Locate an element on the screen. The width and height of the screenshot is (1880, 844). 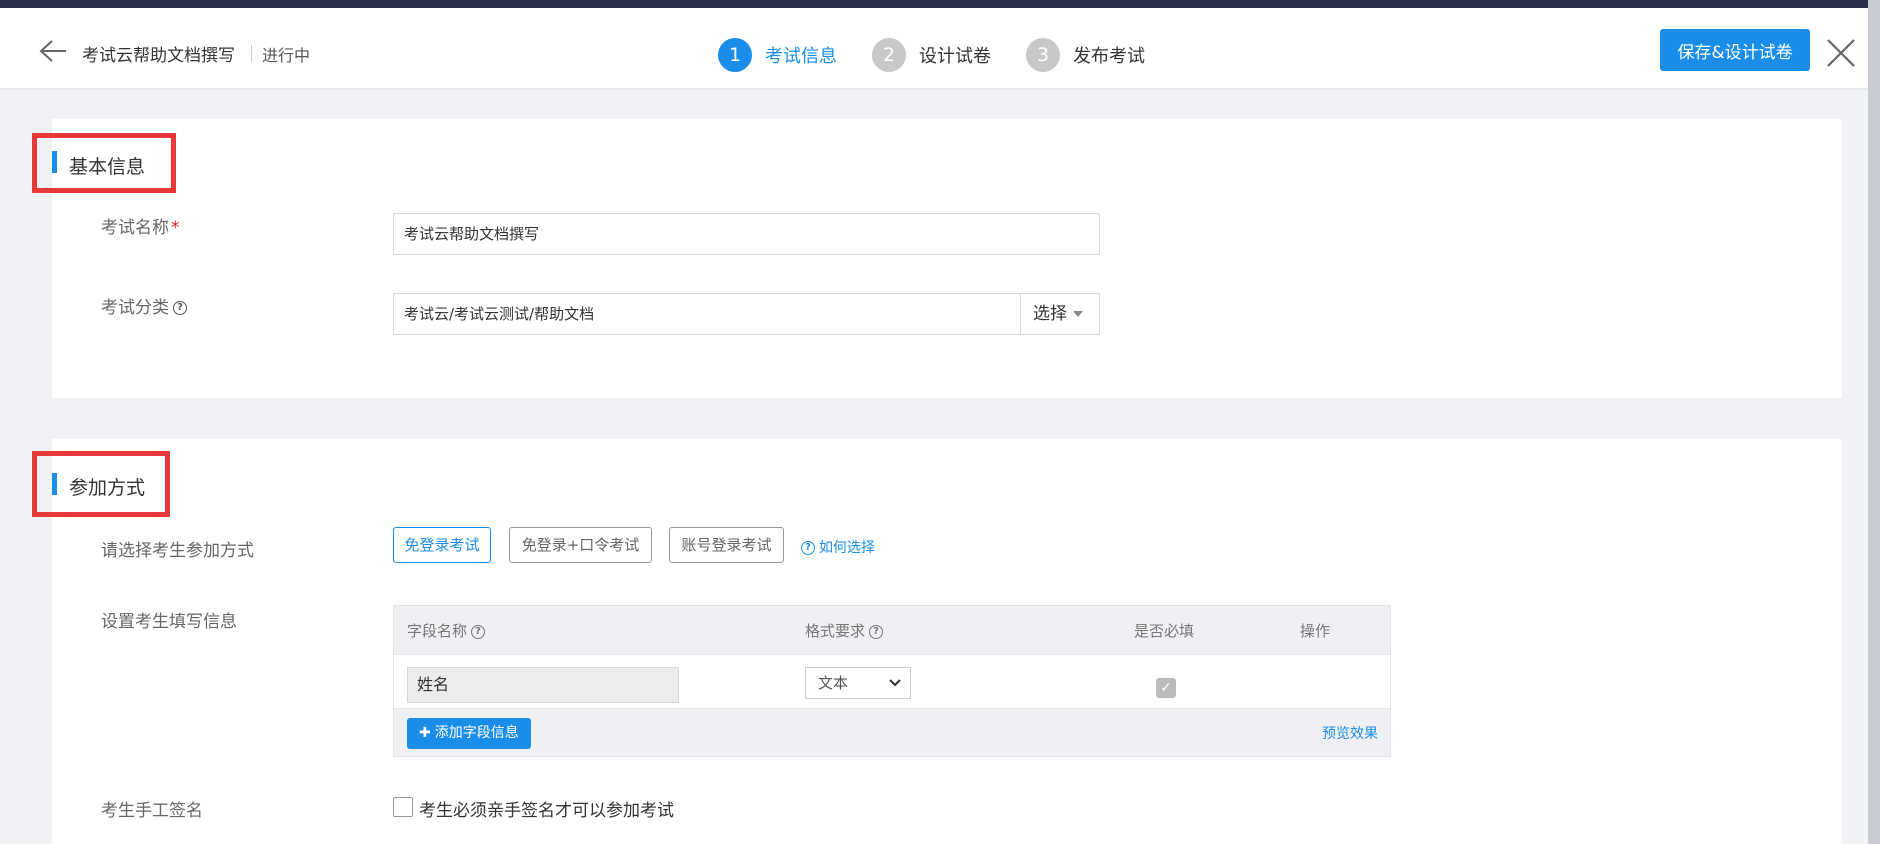
preview-link: 预览效果 is located at coordinates (1350, 733).